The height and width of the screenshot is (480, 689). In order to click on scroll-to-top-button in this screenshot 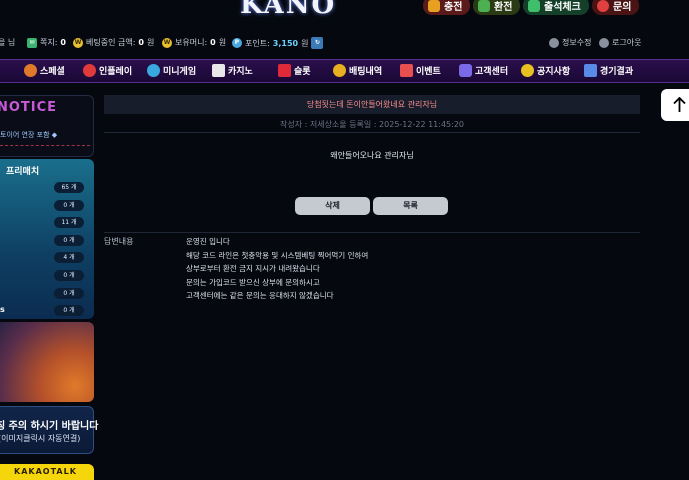, I will do `click(675, 105)`.